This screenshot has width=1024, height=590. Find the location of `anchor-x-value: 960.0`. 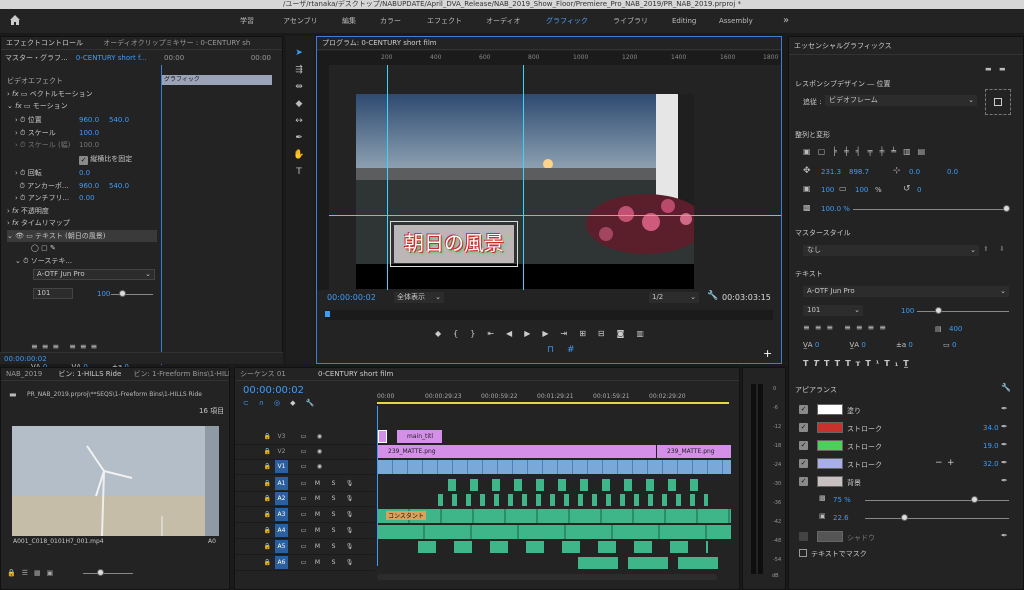

anchor-x-value: 960.0 is located at coordinates (89, 186).